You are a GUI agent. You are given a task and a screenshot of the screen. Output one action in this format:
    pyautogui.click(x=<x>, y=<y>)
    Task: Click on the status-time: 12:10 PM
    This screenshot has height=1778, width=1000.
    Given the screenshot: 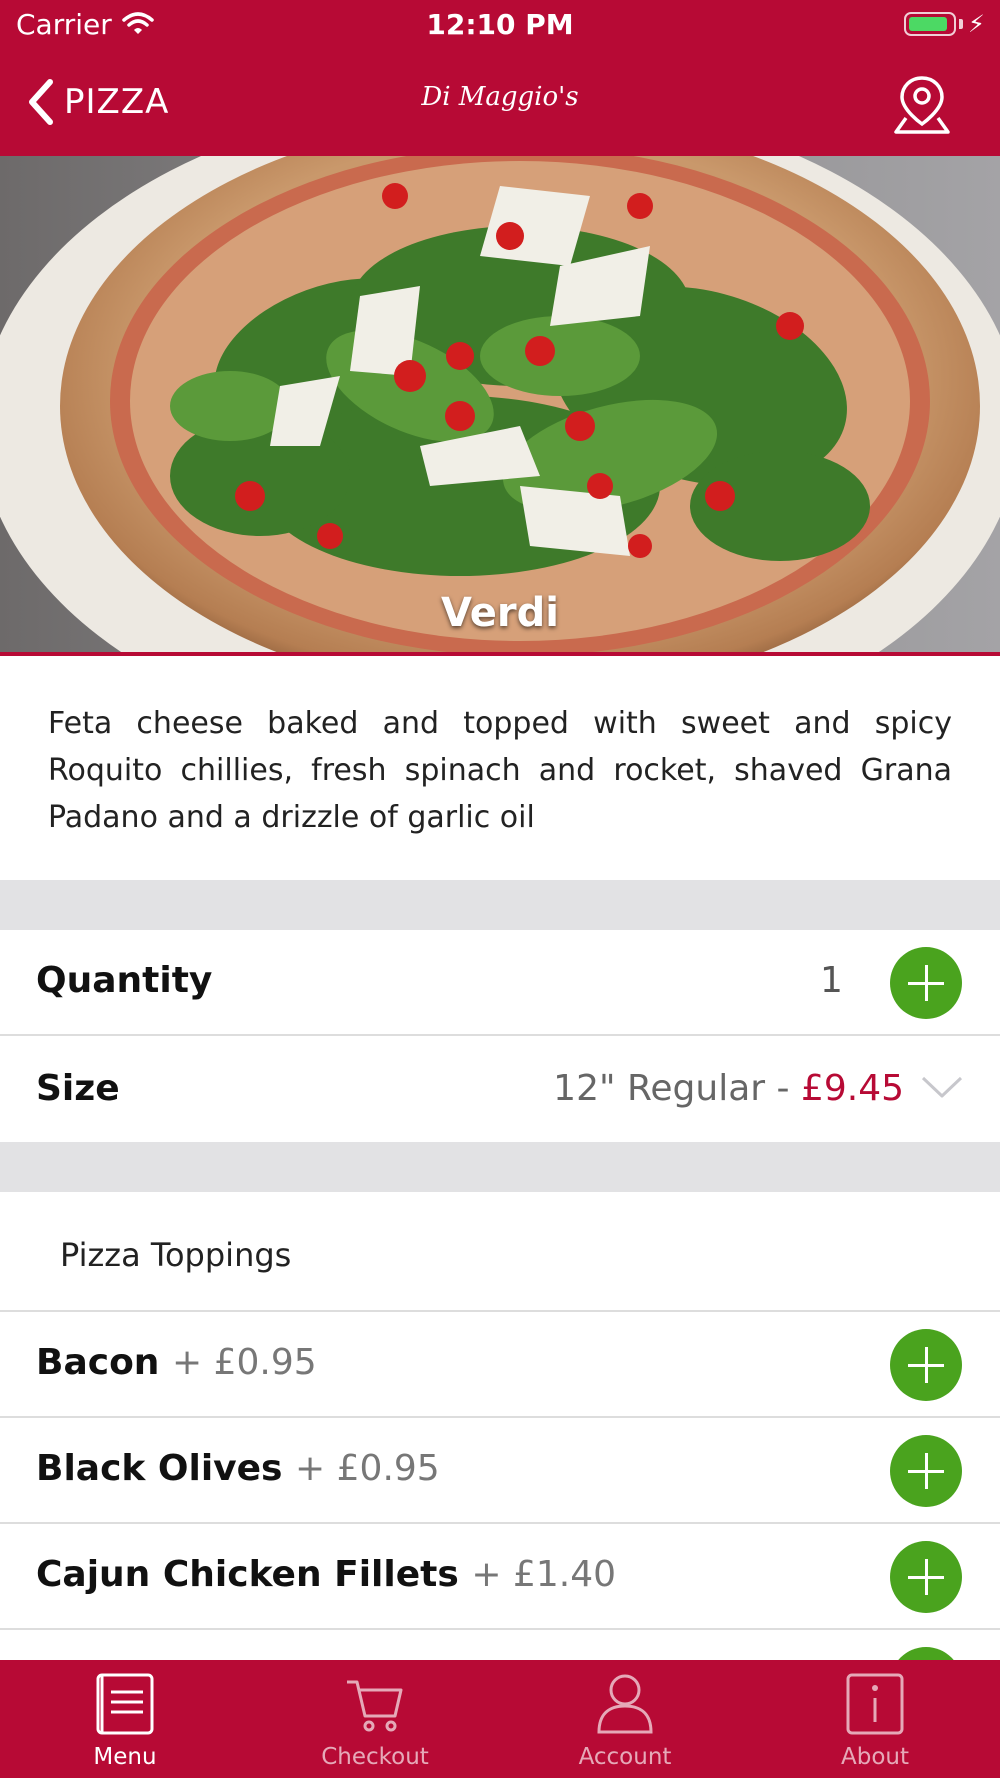 What is the action you would take?
    pyautogui.click(x=500, y=24)
    